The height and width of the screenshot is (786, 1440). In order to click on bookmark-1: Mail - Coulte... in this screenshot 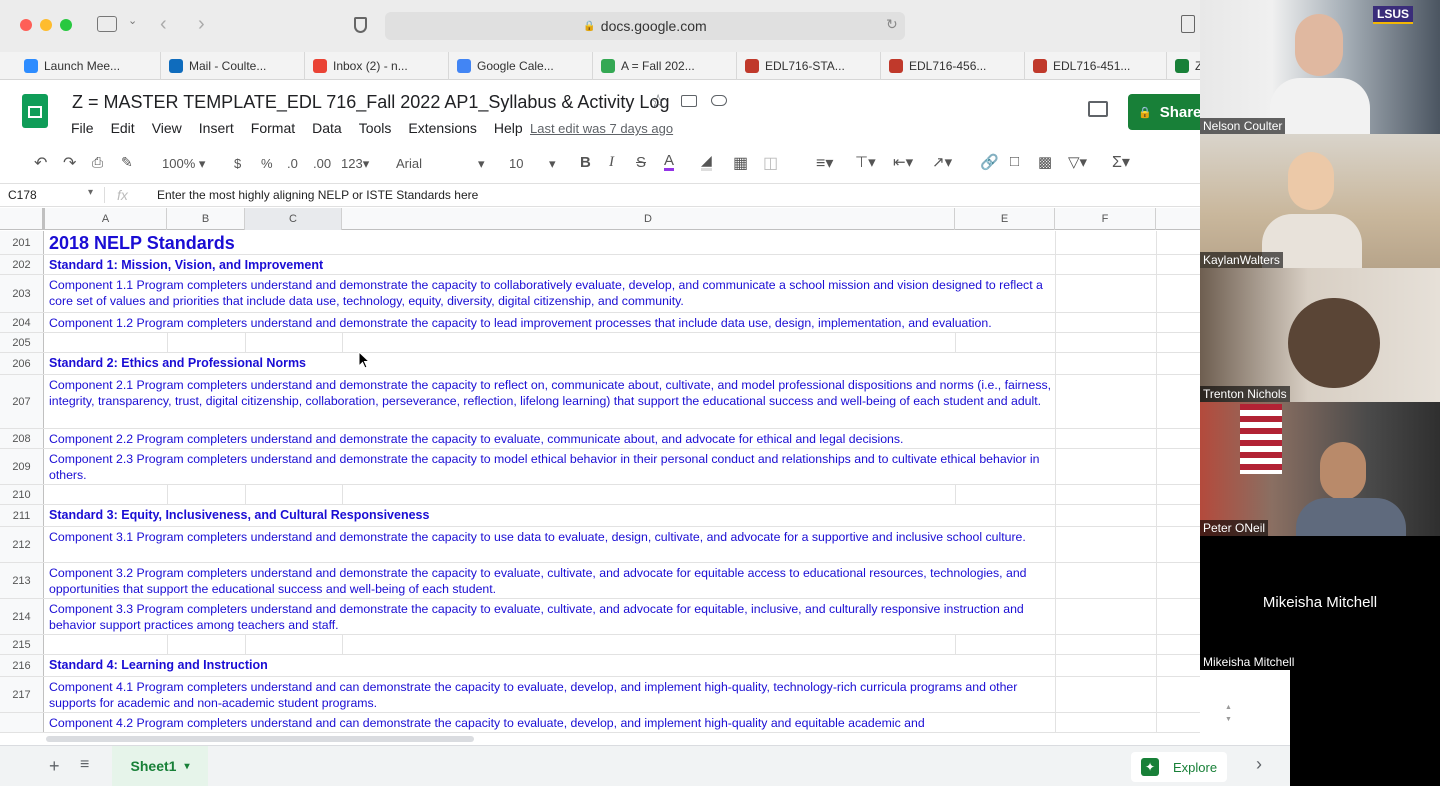, I will do `click(213, 66)`.